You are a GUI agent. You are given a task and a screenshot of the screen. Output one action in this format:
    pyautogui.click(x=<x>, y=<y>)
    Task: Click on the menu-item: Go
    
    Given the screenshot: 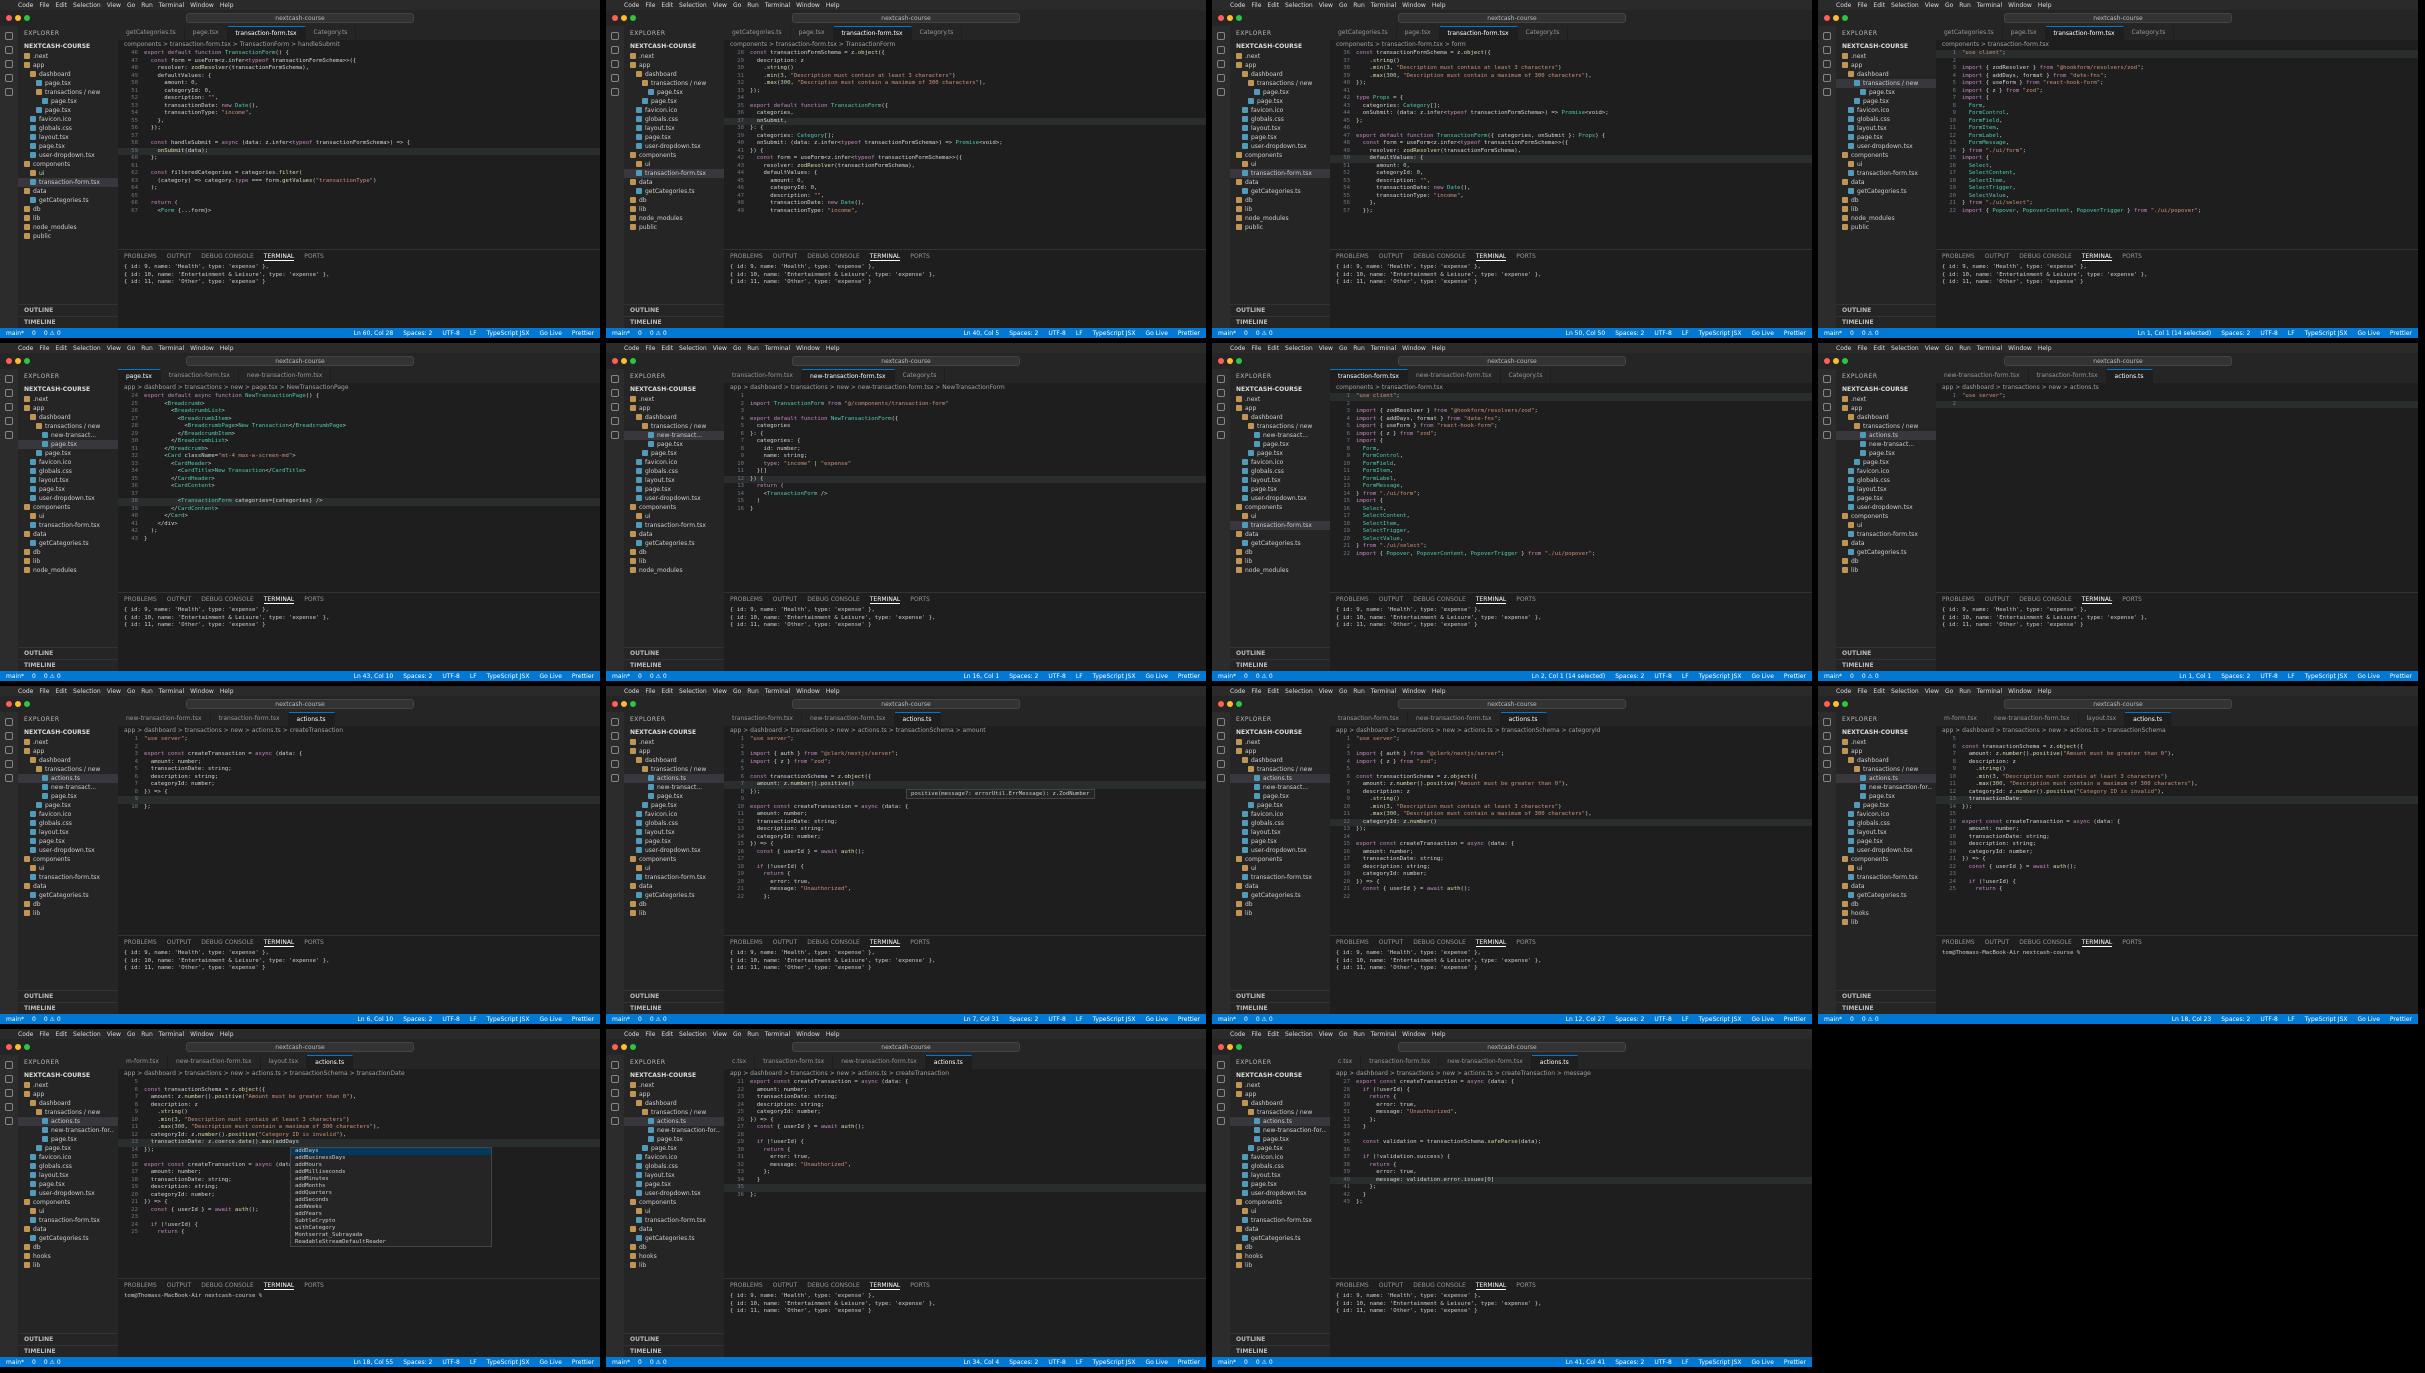 What is the action you would take?
    pyautogui.click(x=1949, y=5)
    